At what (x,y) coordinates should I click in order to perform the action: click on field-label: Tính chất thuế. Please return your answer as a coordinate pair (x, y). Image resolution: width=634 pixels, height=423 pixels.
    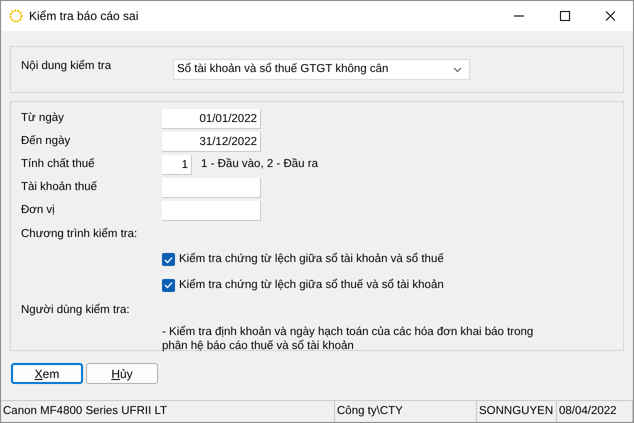
    Looking at the image, I should click on (58, 164).